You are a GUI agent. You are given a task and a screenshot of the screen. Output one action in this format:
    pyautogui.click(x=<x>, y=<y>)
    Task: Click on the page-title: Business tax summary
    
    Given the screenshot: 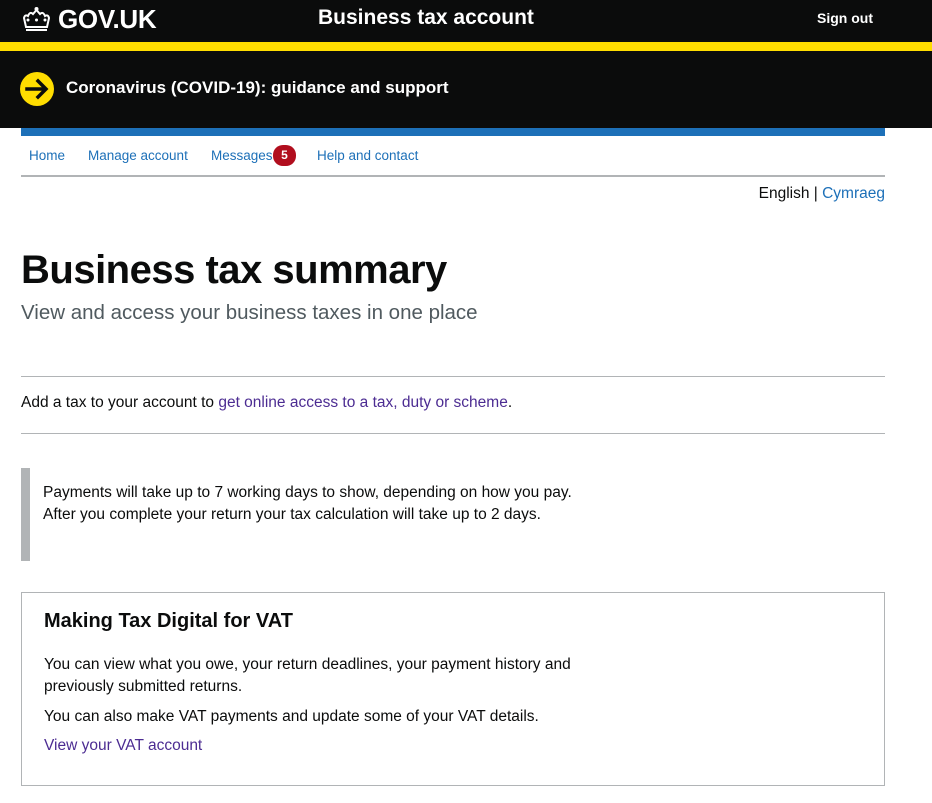 What is the action you would take?
    pyautogui.click(x=234, y=270)
    